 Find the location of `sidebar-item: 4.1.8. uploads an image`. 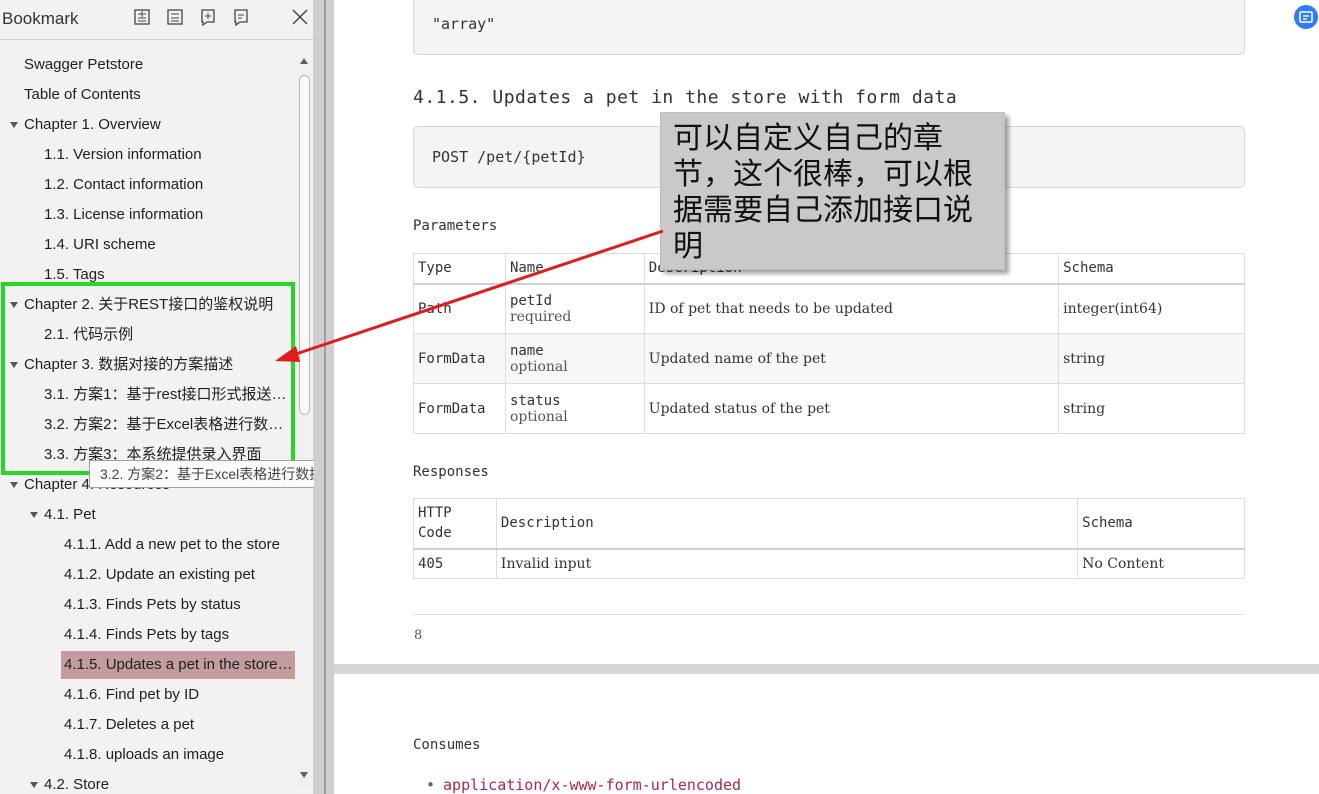

sidebar-item: 4.1.8. uploads an image is located at coordinates (180, 755).